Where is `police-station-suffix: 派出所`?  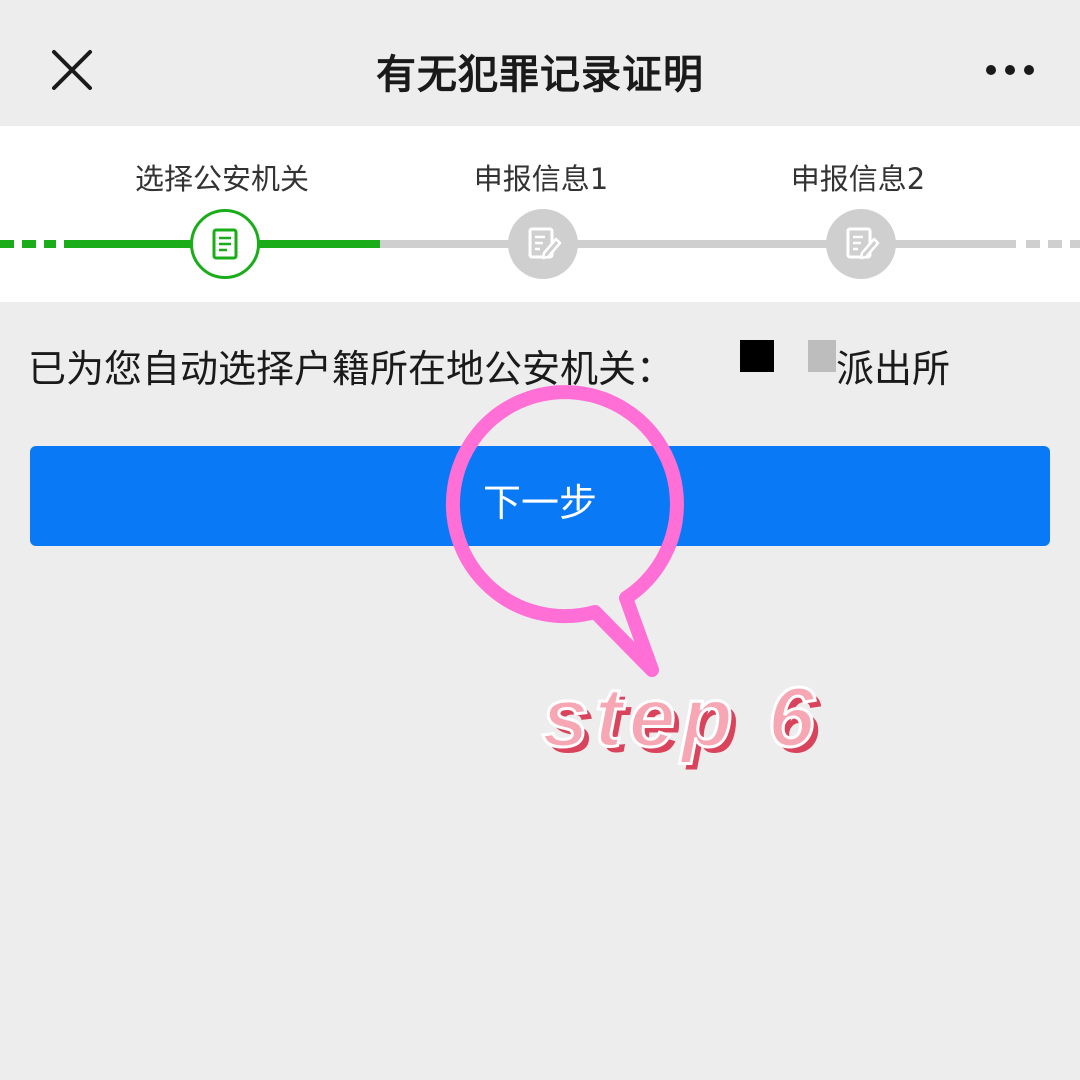 police-station-suffix: 派出所 is located at coordinates (893, 369).